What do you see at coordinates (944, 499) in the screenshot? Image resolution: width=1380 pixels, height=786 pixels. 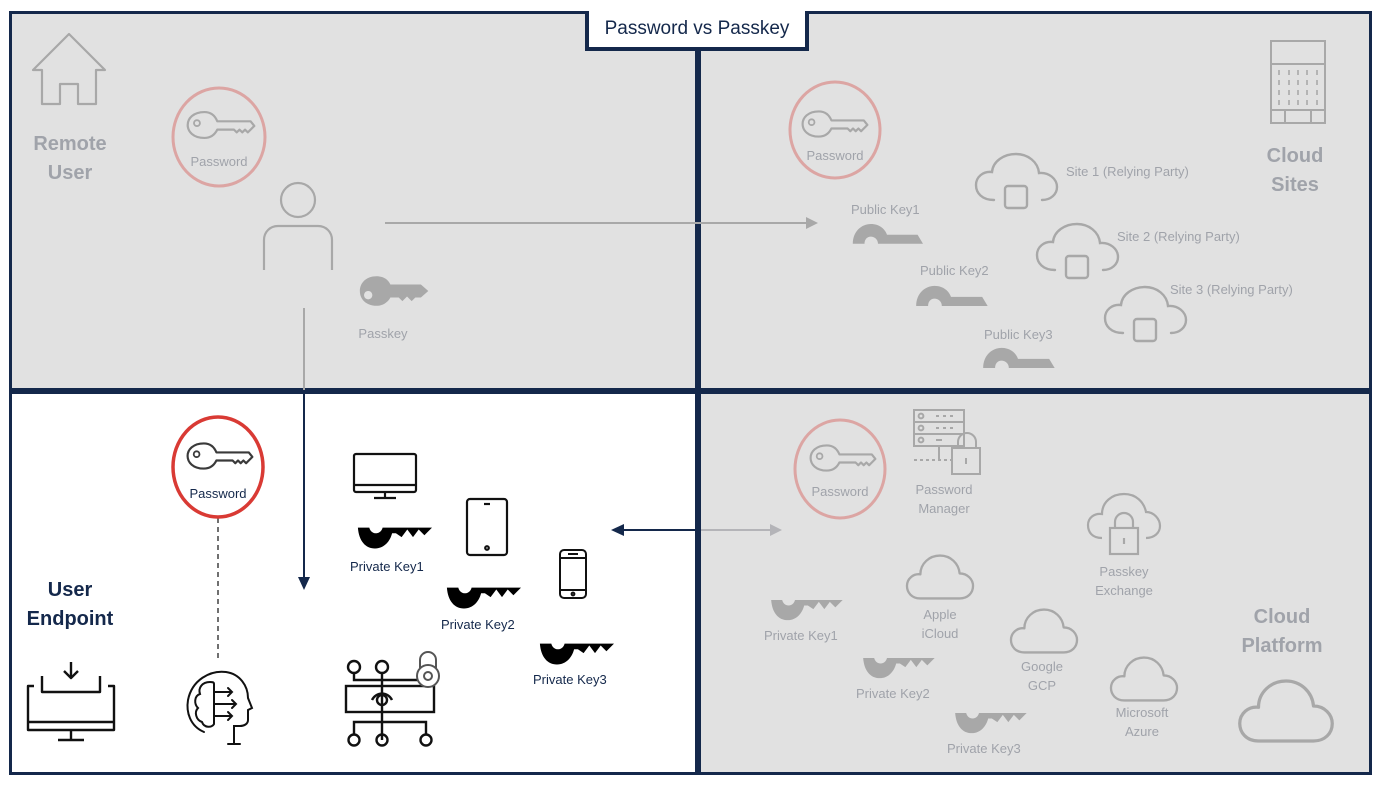 I see `password-manager-label: Password Manager` at bounding box center [944, 499].